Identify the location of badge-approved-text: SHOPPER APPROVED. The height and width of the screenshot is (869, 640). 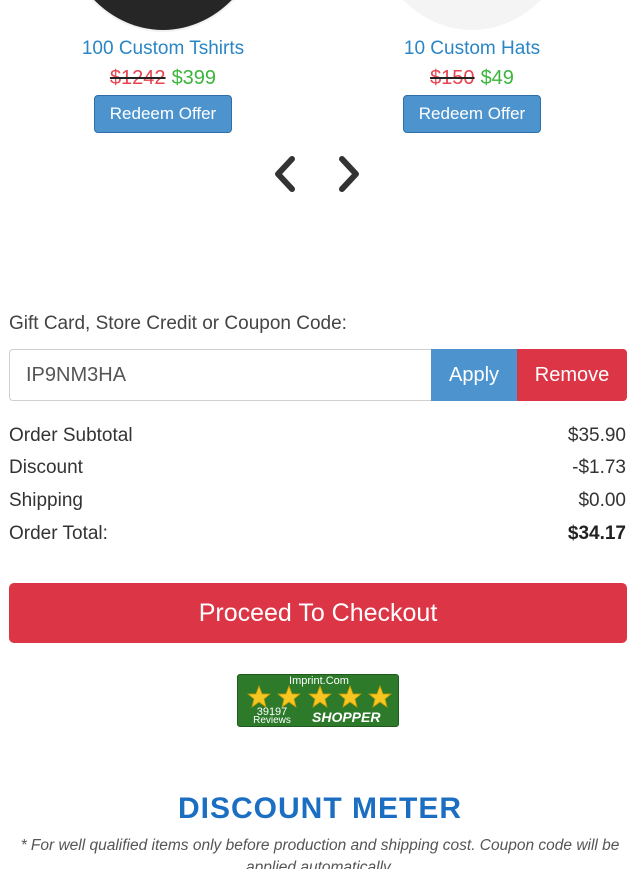
(346, 717).